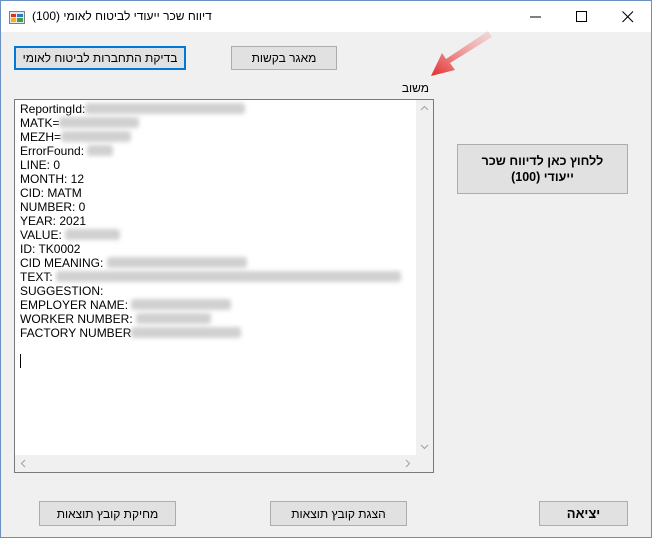 This screenshot has width=652, height=538. What do you see at coordinates (210, 249) in the screenshot?
I see `response-line: ID: TK0002` at bounding box center [210, 249].